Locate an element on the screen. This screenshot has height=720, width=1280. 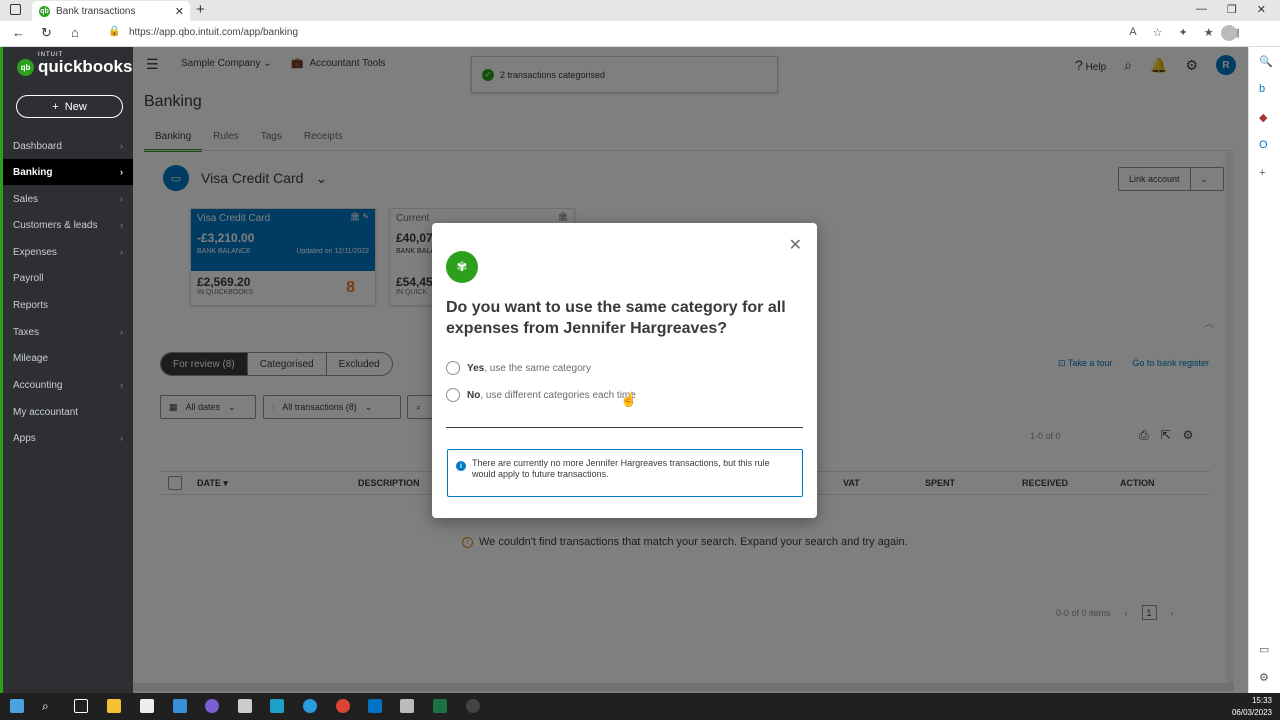
logo-text: quickbooks is located at coordinates (85, 66).